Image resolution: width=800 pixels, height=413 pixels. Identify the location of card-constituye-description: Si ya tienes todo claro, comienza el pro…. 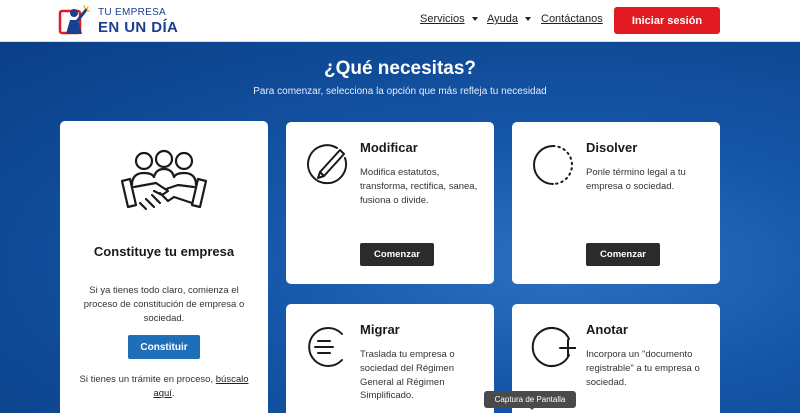
(164, 304).